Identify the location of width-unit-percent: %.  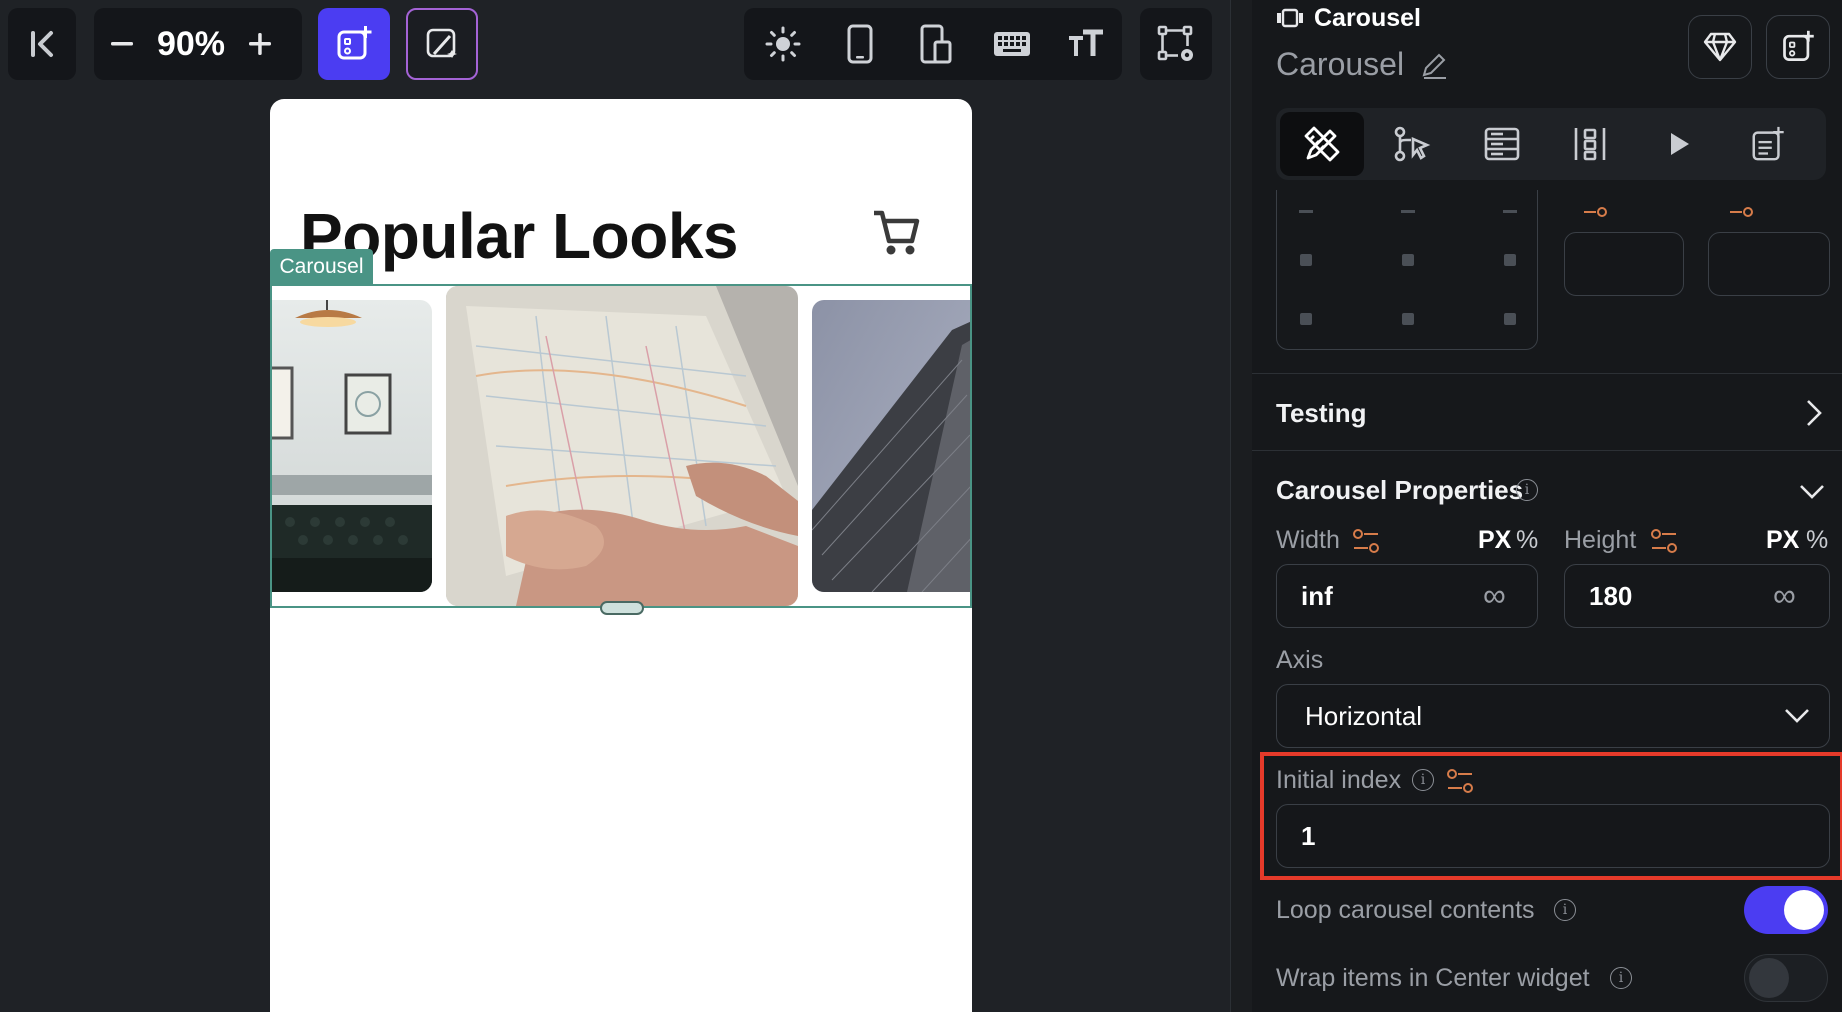
(1527, 540).